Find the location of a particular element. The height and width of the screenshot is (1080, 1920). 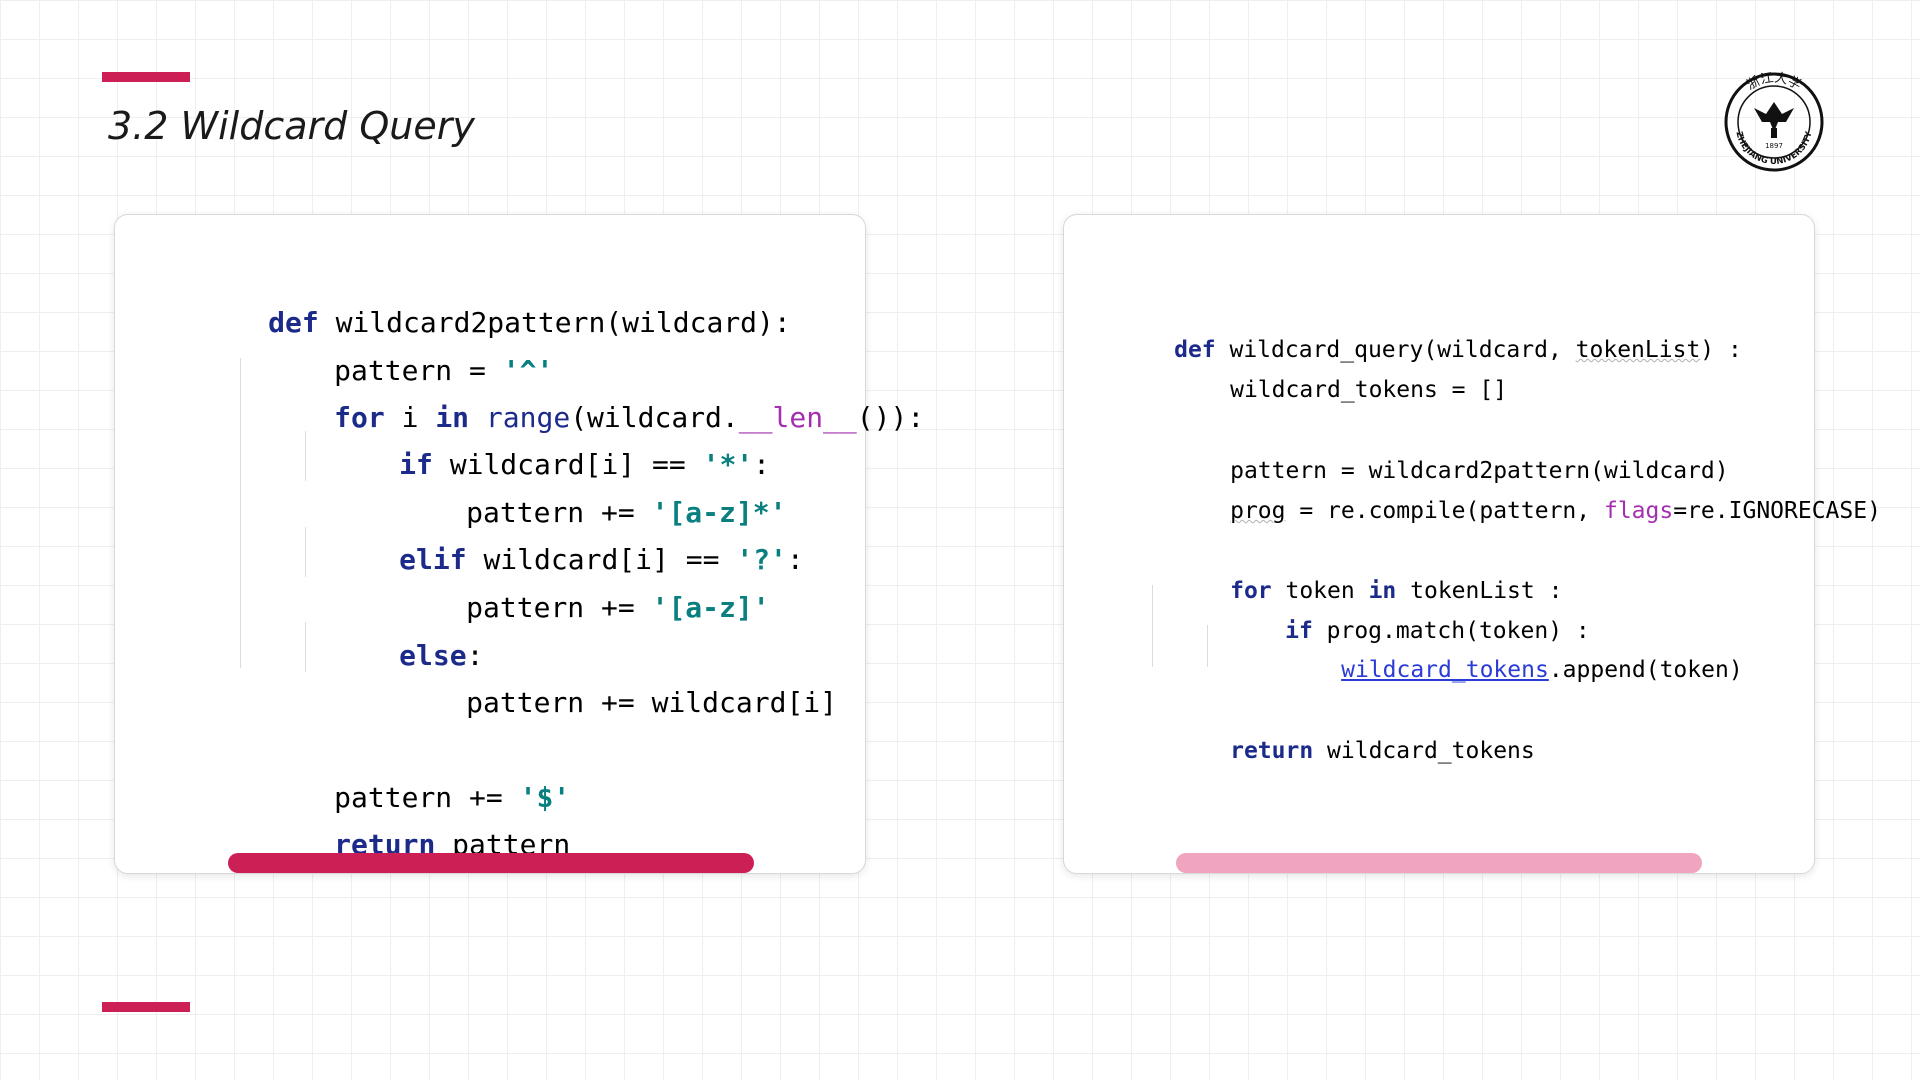

code-line: wildcard_tokens = [] is located at coordinates (1327, 390).